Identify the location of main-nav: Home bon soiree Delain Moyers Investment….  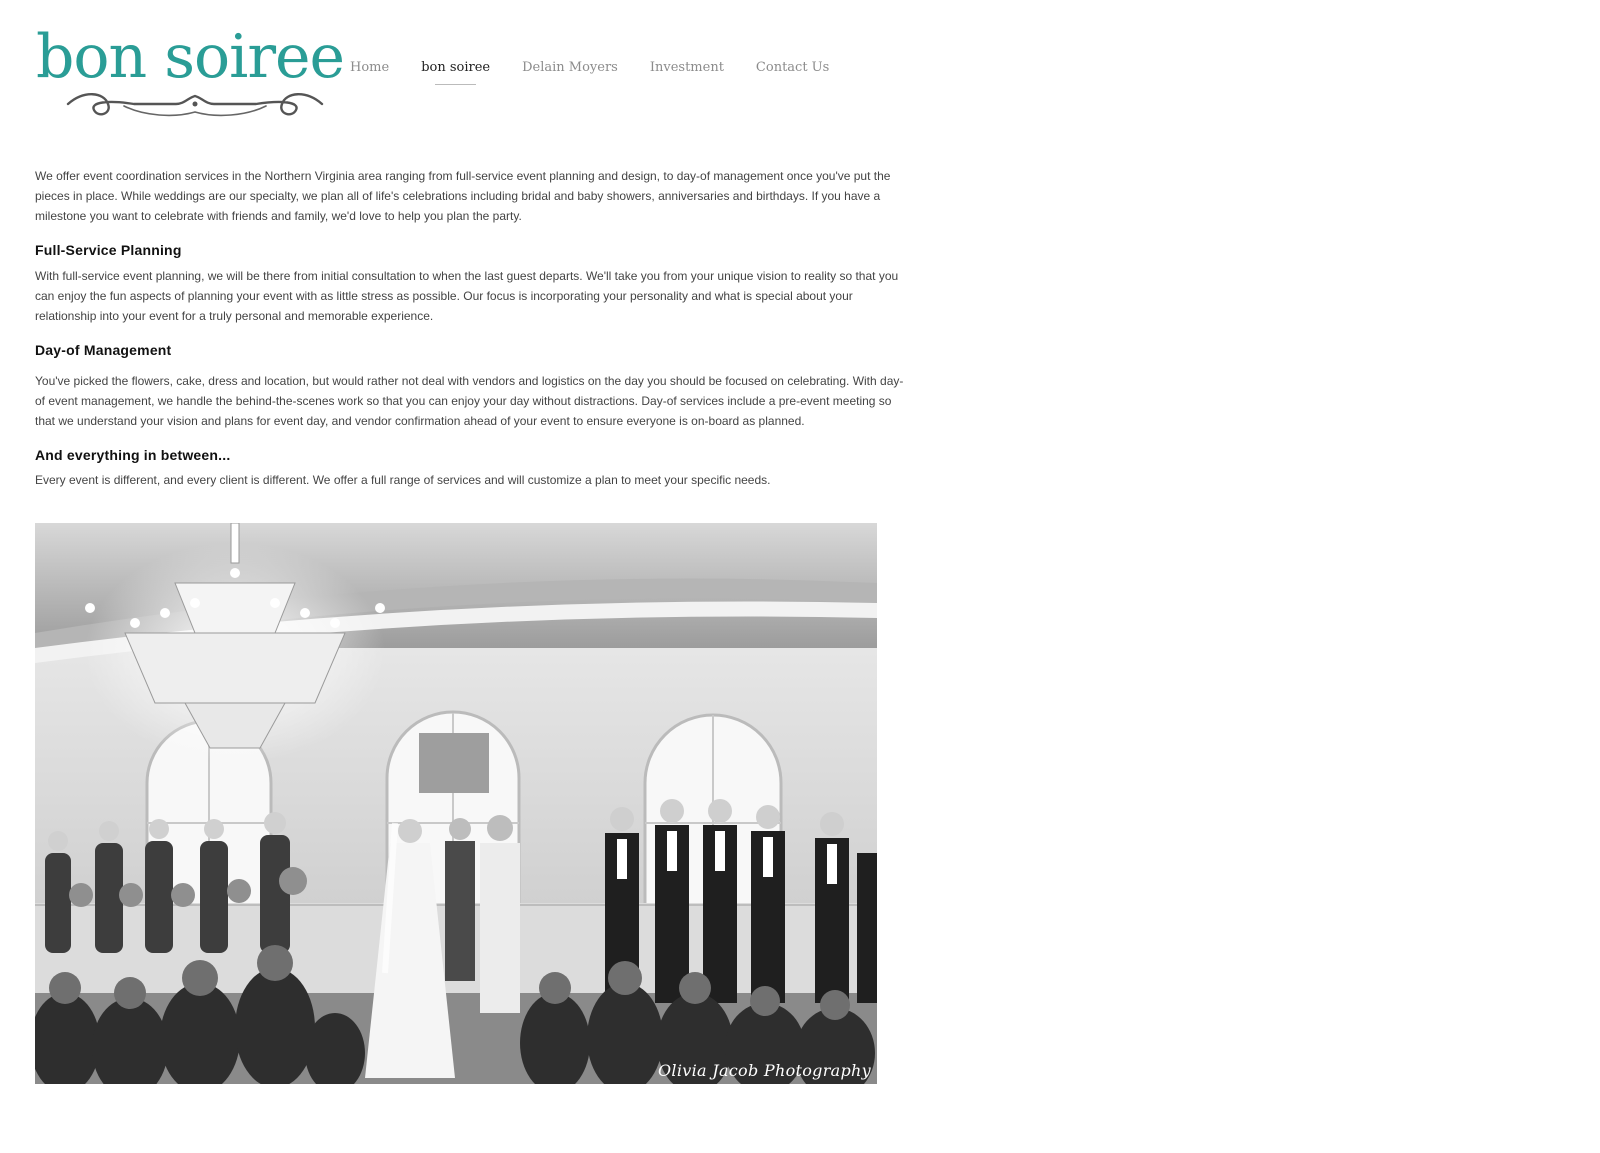
(605, 75).